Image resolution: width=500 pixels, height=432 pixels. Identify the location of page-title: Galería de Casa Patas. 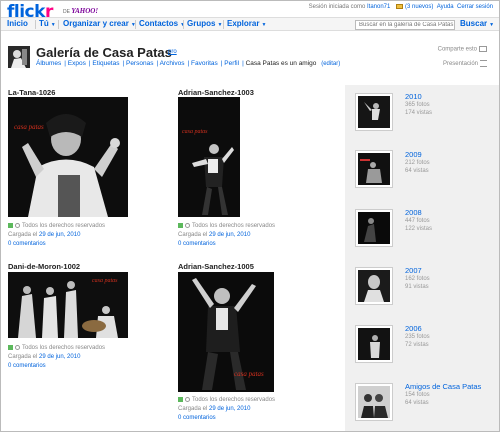
(104, 52).